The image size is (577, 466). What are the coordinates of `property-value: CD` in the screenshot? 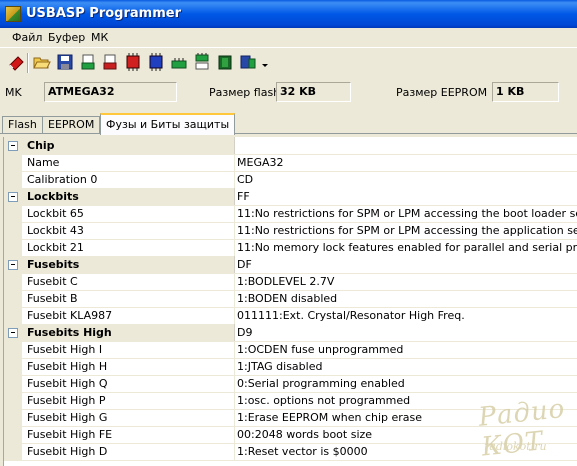 It's located at (405, 179).